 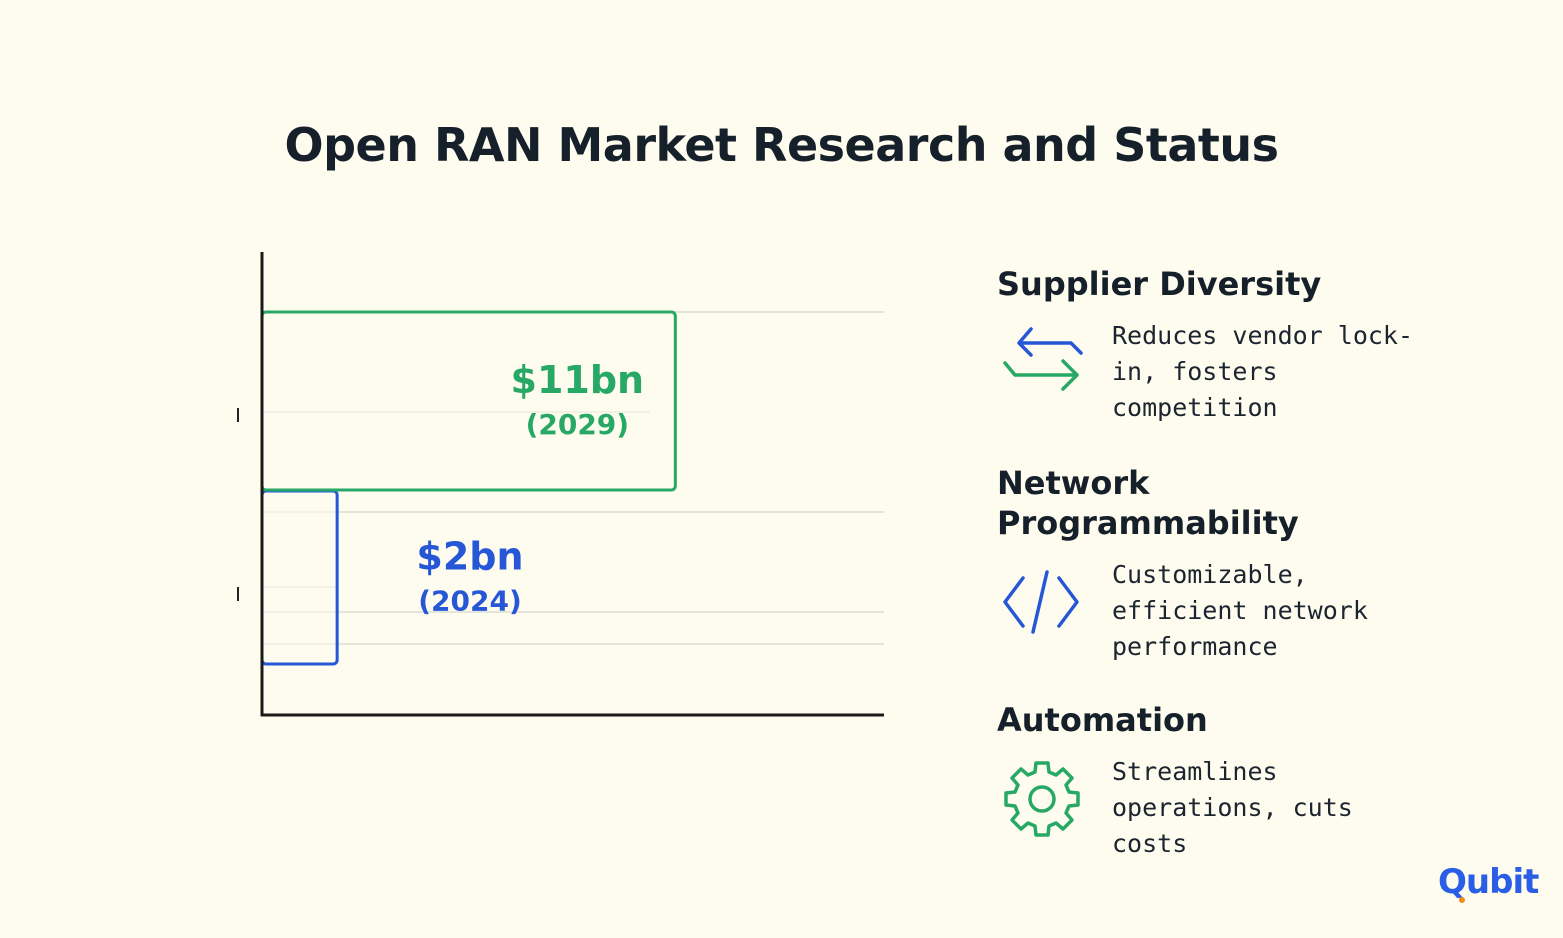 I want to click on bar-value-label: $11bn, so click(x=578, y=380).